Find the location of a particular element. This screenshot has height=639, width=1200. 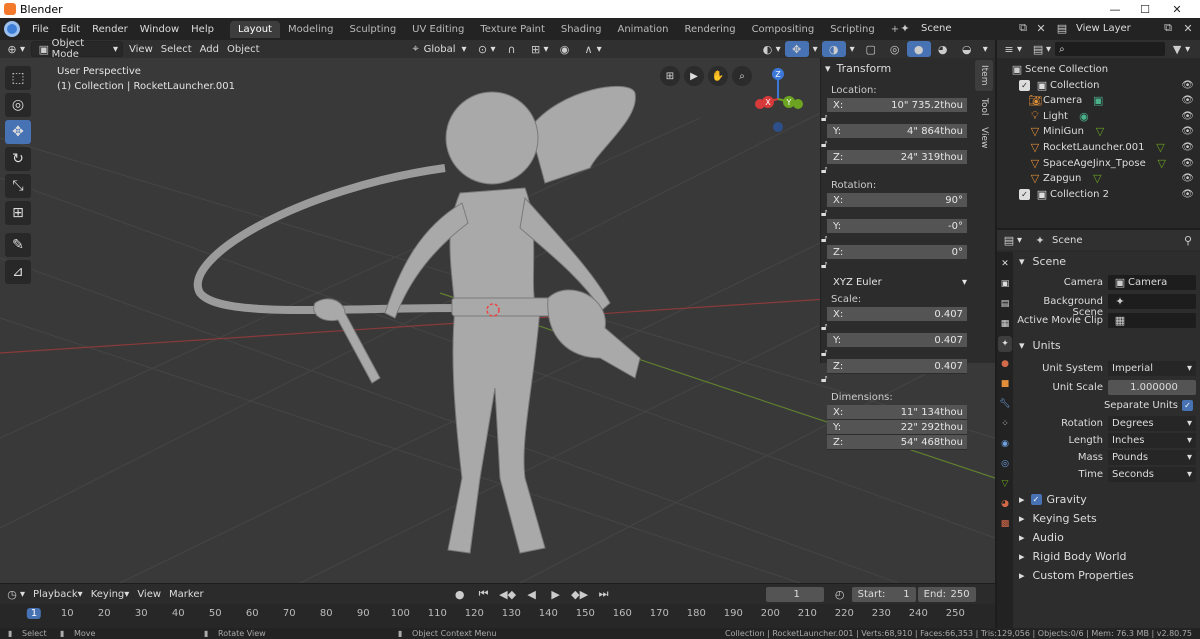

menu-add: Add is located at coordinates (209, 49).